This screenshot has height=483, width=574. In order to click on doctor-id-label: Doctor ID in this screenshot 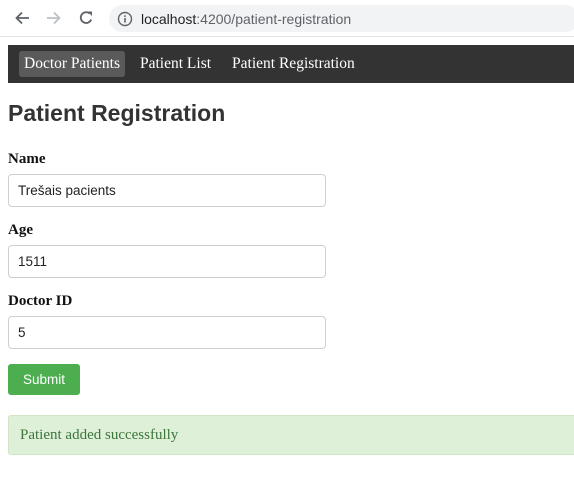, I will do `click(40, 301)`.